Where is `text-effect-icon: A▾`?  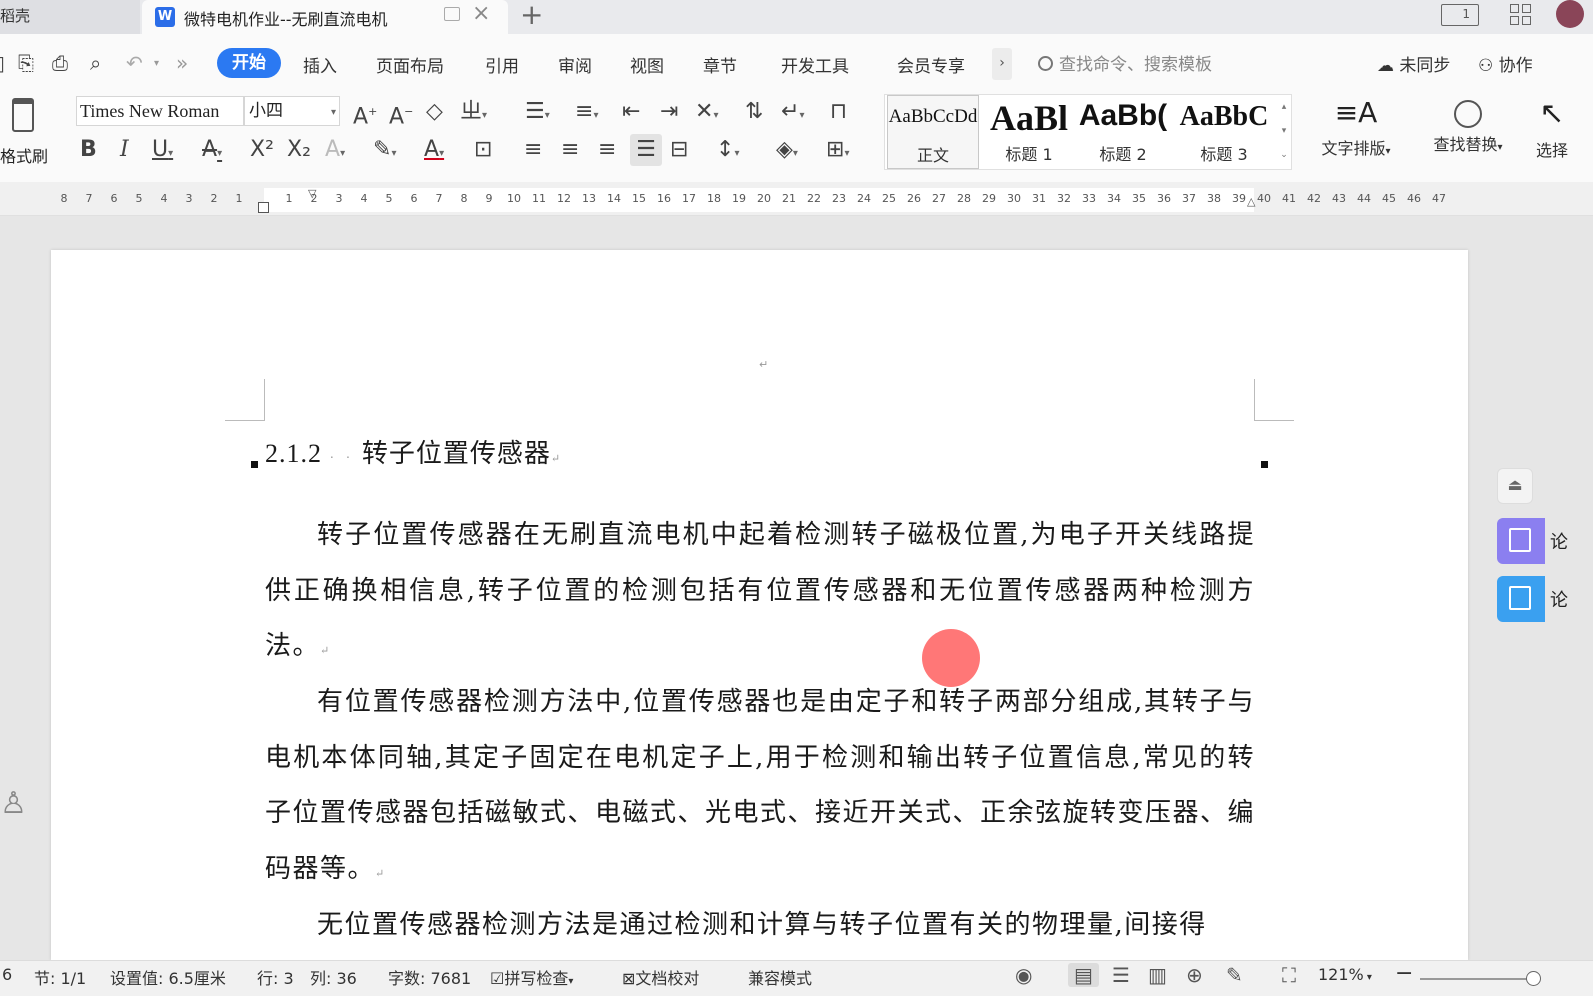 text-effect-icon: A▾ is located at coordinates (335, 152).